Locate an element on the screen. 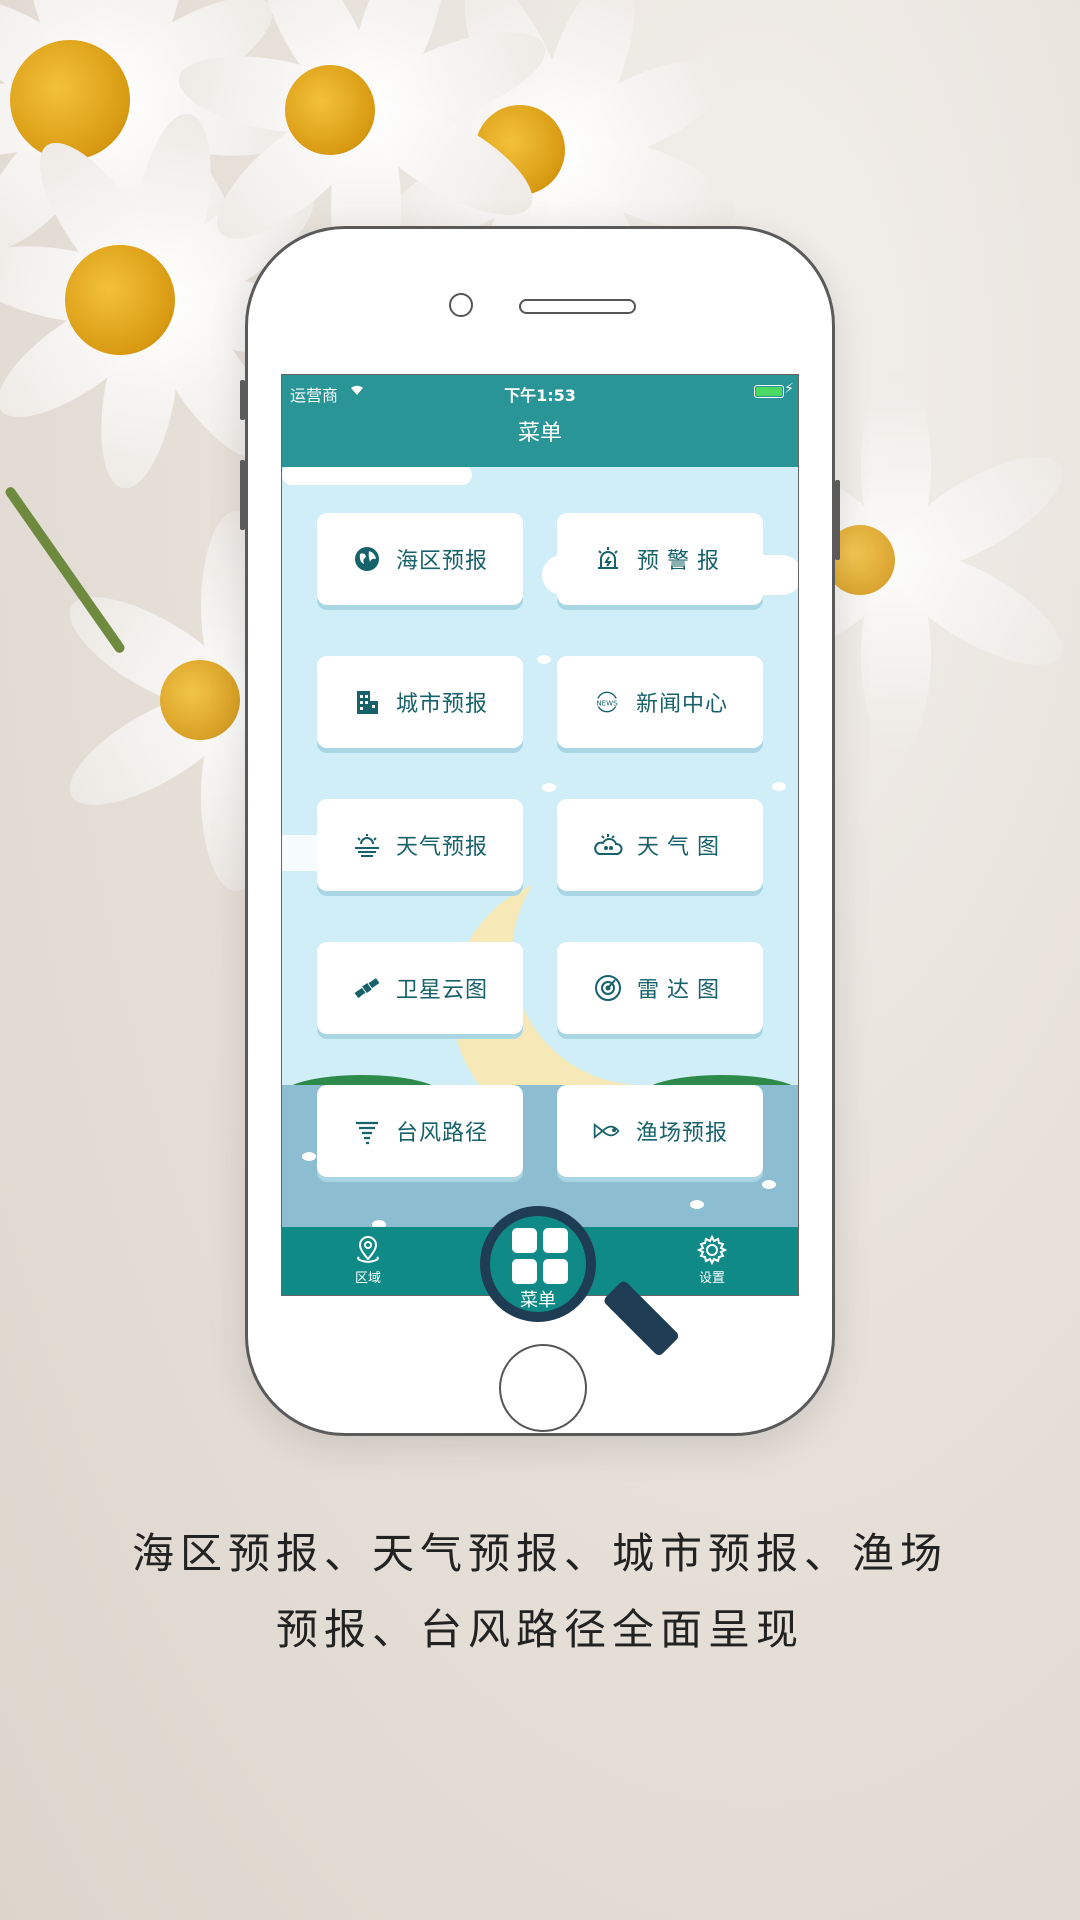 Image resolution: width=1080 pixels, height=1920 pixels. menu-radar: 雷达图 is located at coordinates (660, 988).